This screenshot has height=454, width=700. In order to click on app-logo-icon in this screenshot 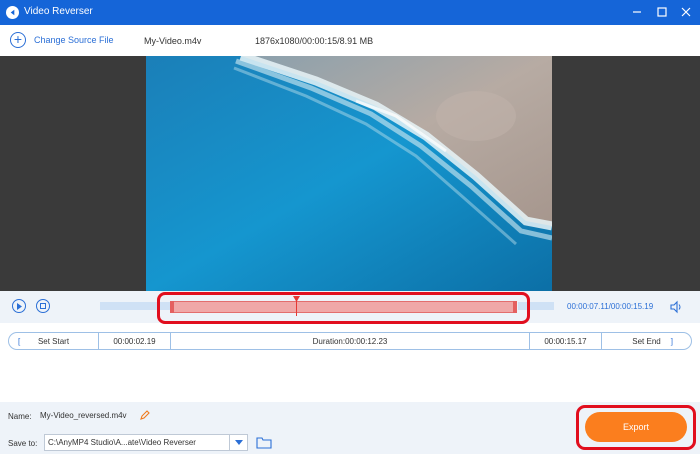, I will do `click(12, 12)`.